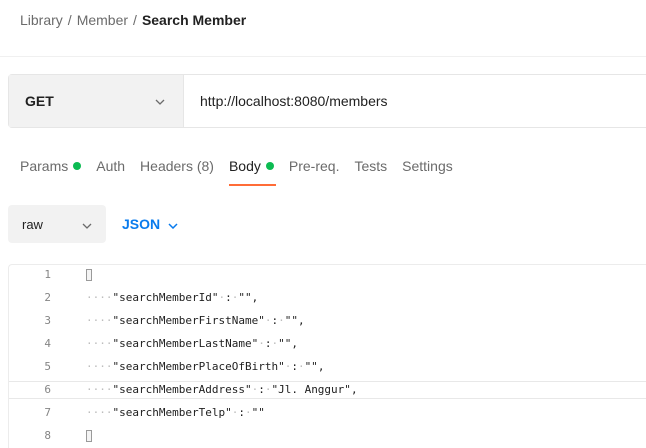  I want to click on line-number: 5, so click(47, 366).